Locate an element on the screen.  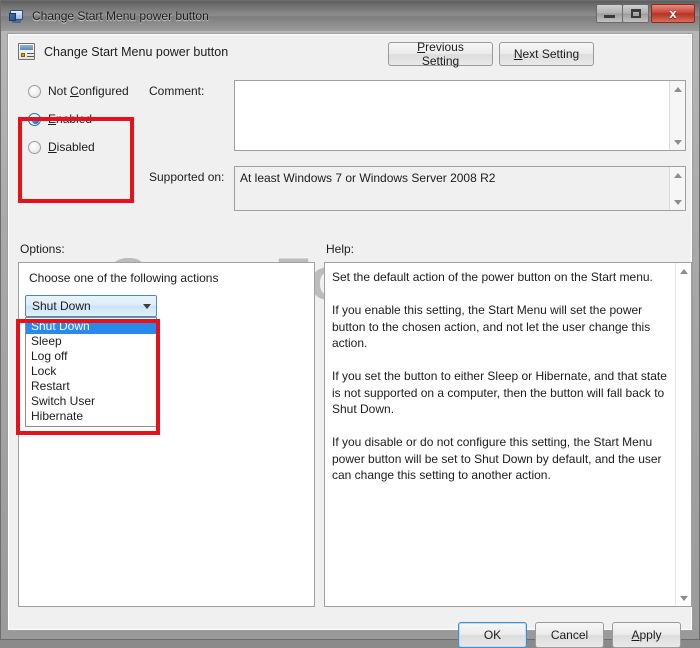
next-setting-button: Next Setting is located at coordinates (546, 54).